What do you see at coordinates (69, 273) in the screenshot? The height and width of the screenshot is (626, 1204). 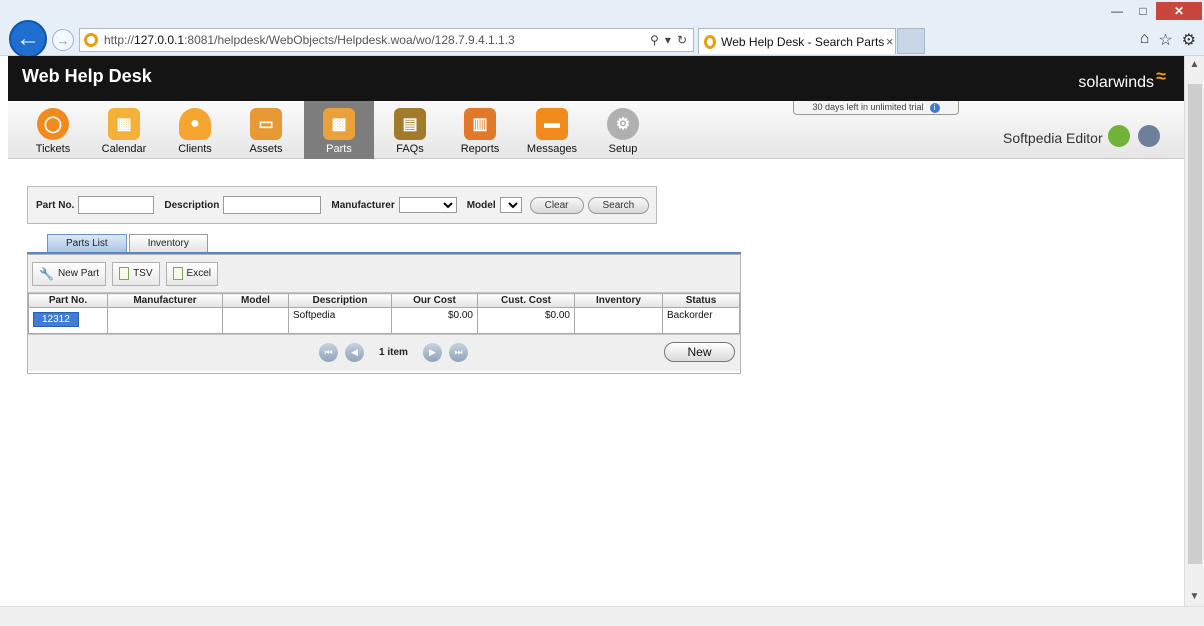 I see `new-part-button: 🔧 New Part` at bounding box center [69, 273].